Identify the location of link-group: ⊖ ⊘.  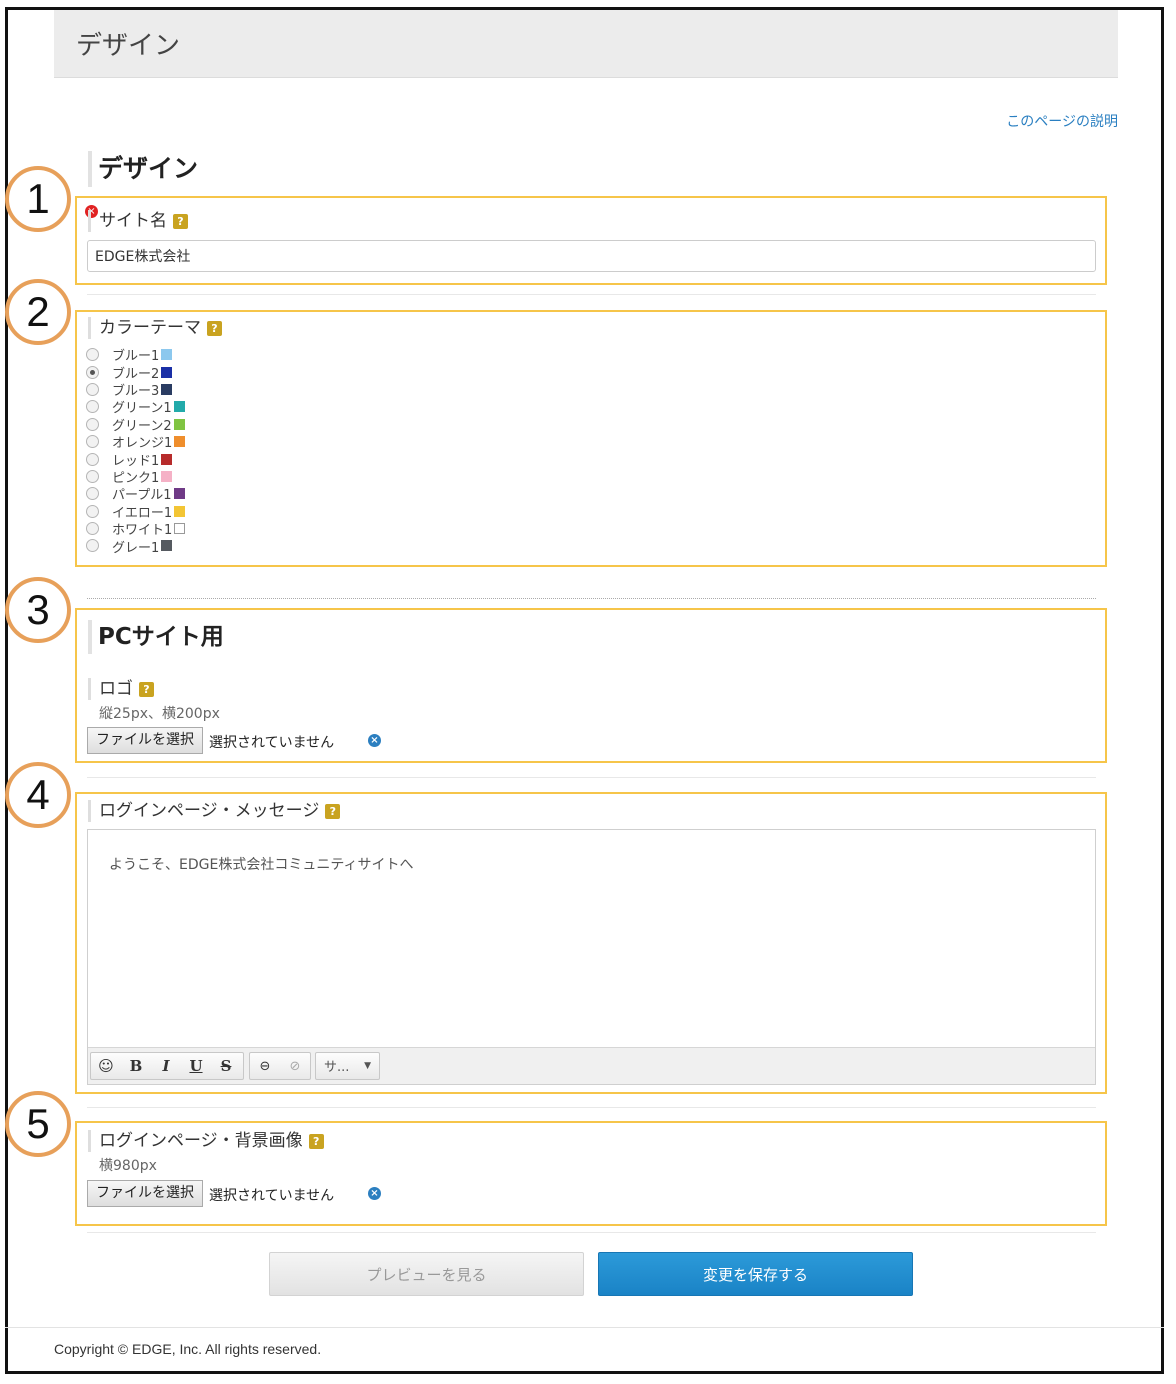
(280, 1066).